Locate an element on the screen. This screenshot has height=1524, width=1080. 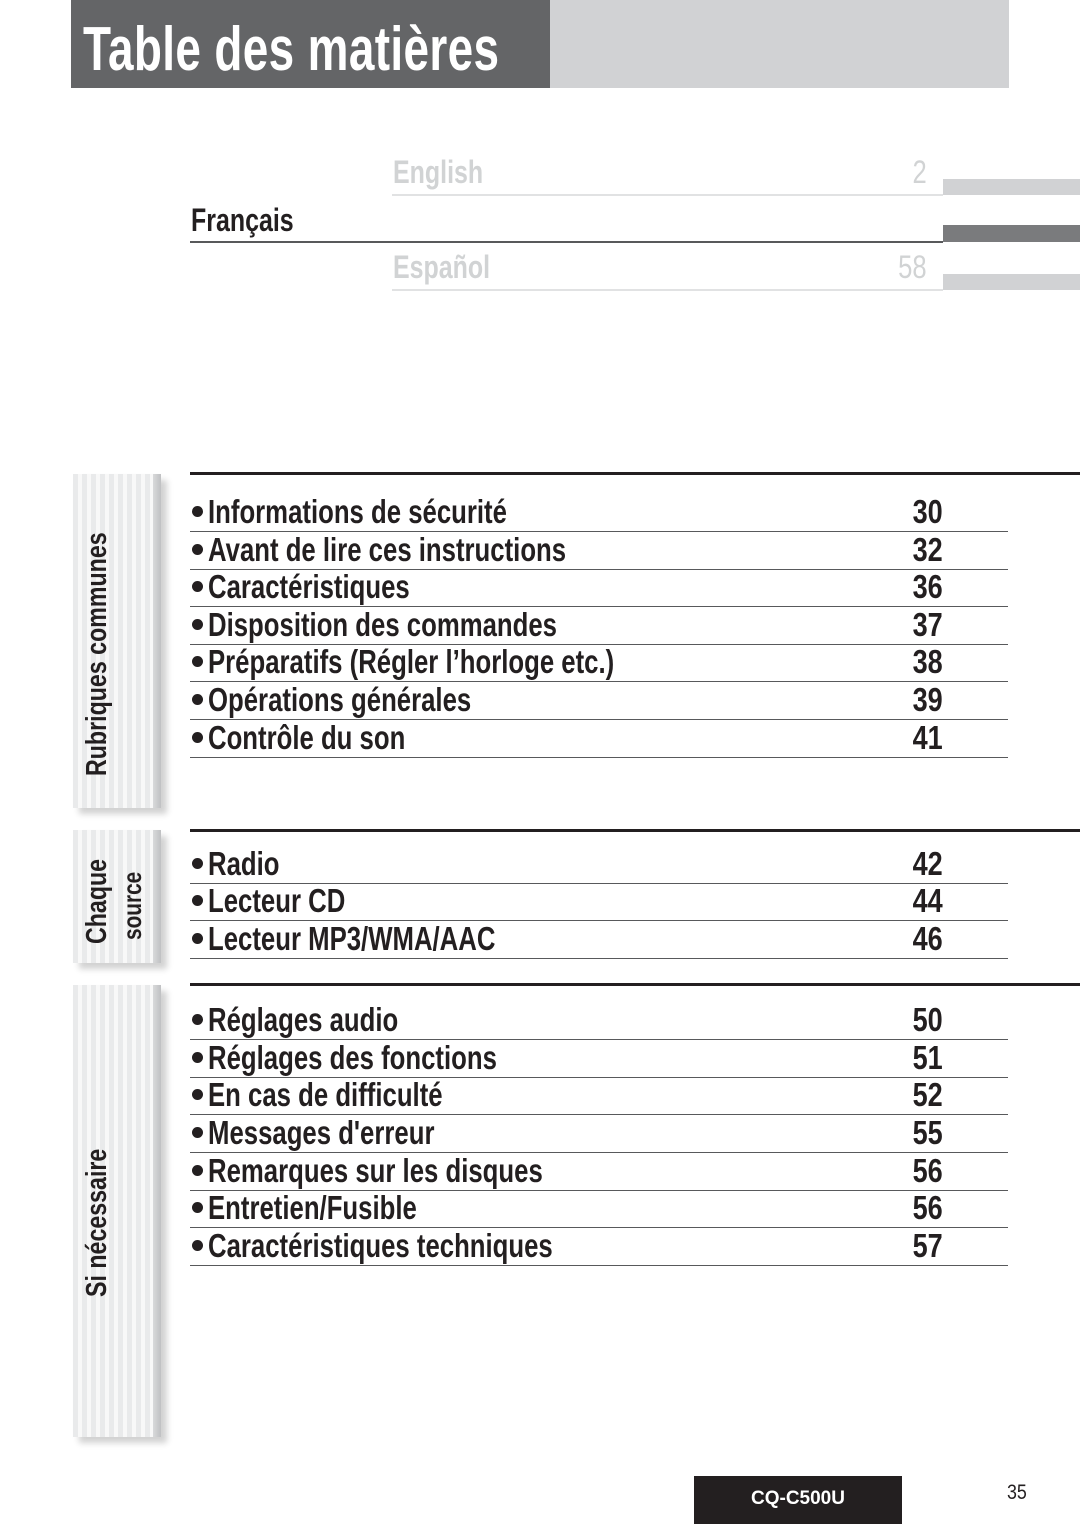
toc-entry-title: Opérations générales is located at coordinates (339, 700).